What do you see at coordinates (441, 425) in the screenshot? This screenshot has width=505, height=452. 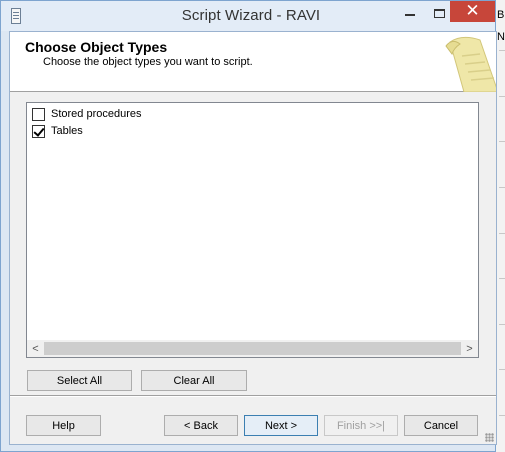 I see `cancel-button: Cancel` at bounding box center [441, 425].